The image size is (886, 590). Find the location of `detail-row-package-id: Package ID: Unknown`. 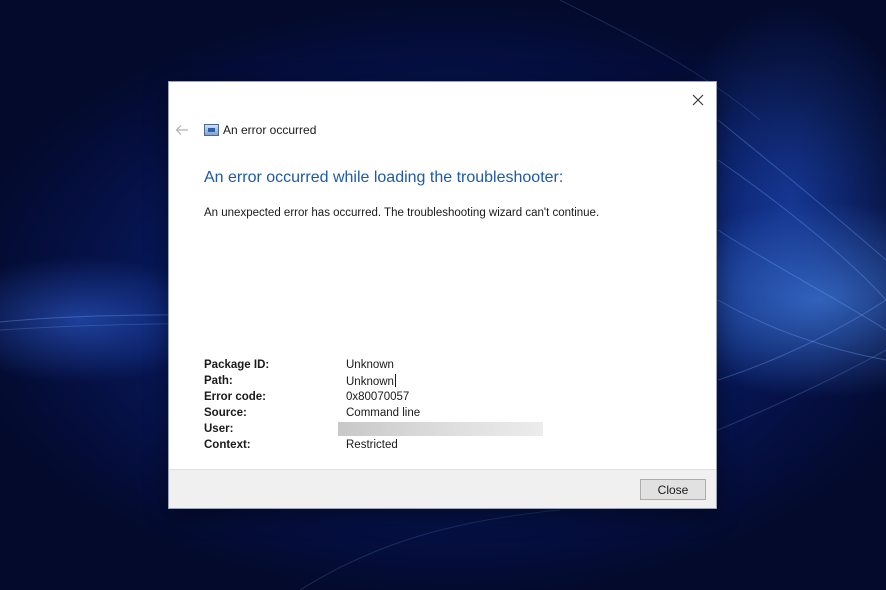

detail-row-package-id: Package ID: Unknown is located at coordinates (373, 365).